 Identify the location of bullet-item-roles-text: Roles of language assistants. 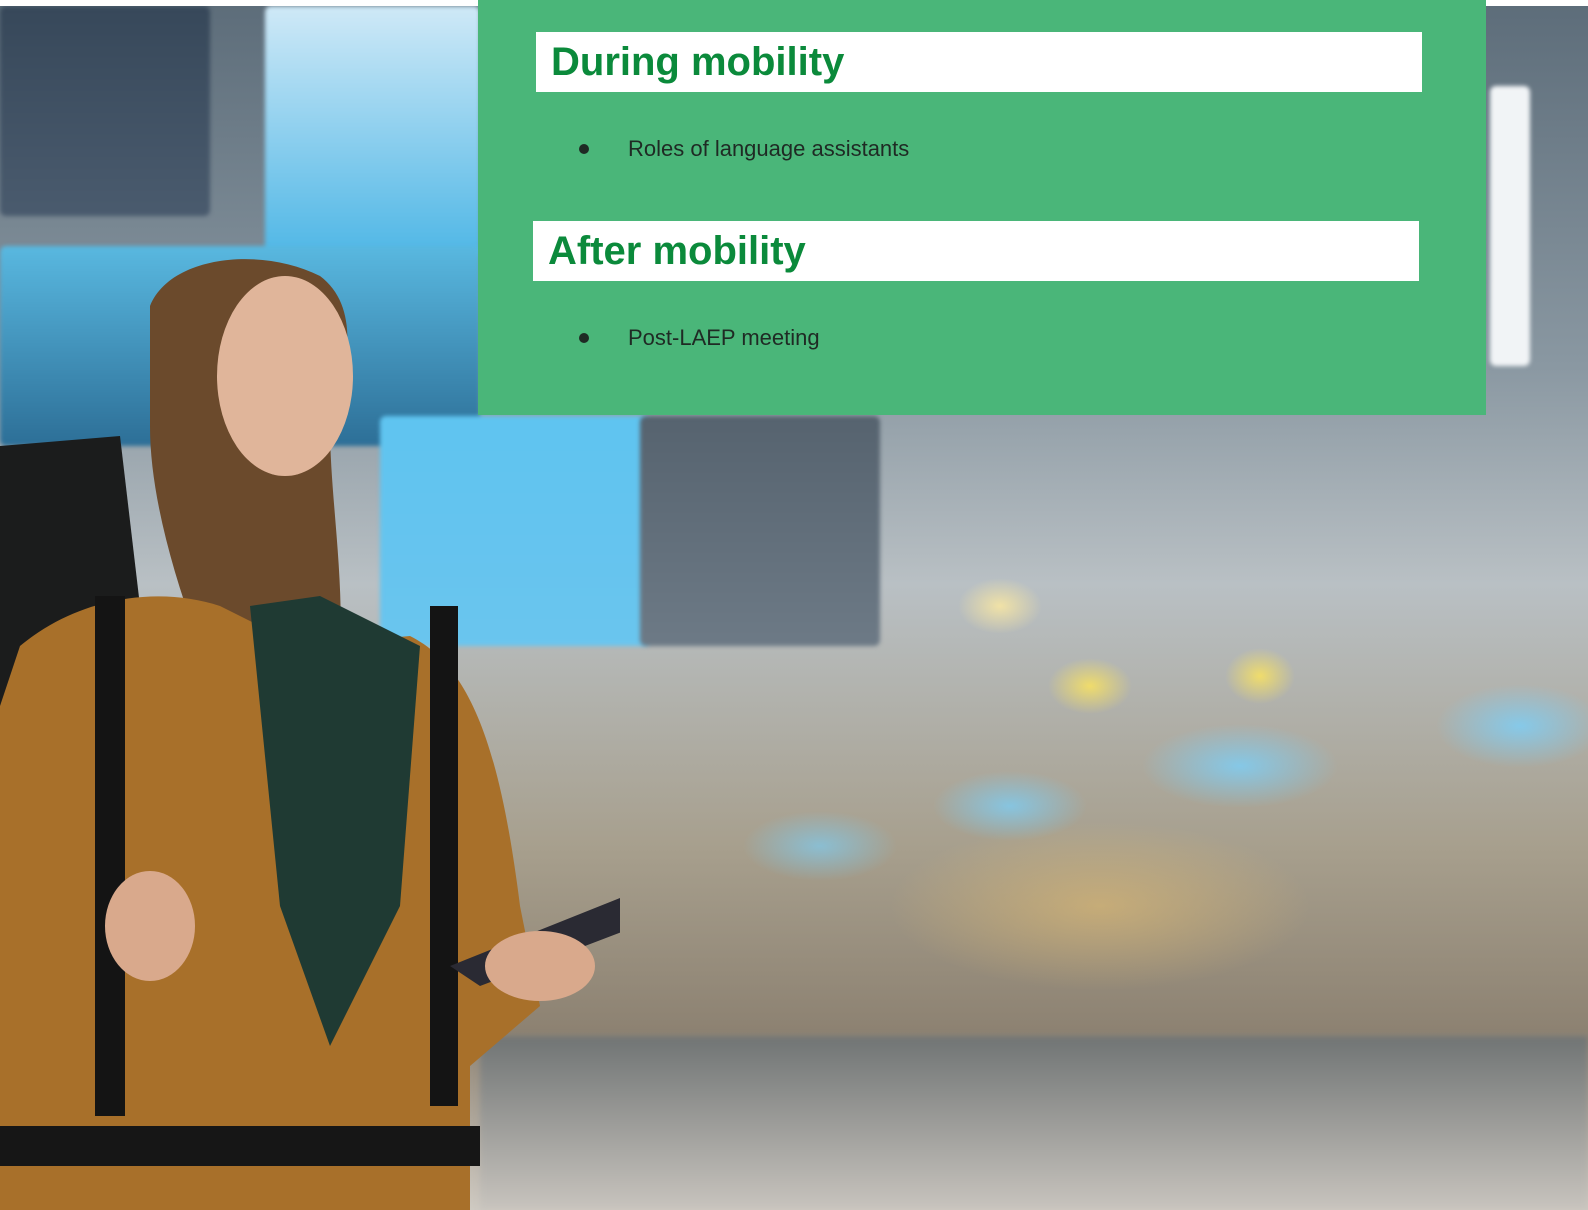
(769, 148).